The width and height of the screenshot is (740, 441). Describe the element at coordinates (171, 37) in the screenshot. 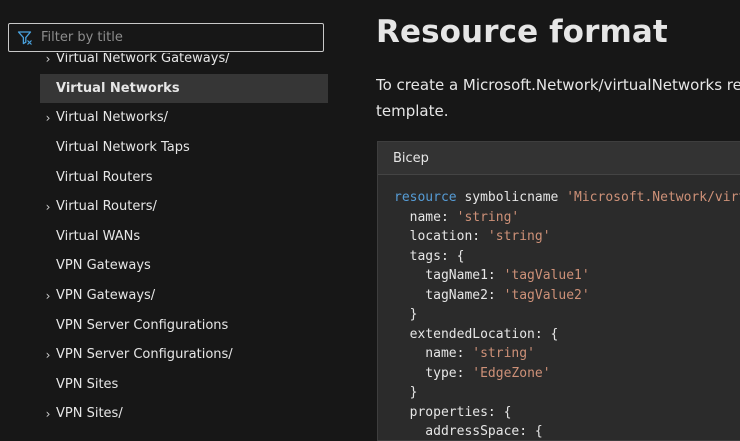

I see `filter-input` at that location.